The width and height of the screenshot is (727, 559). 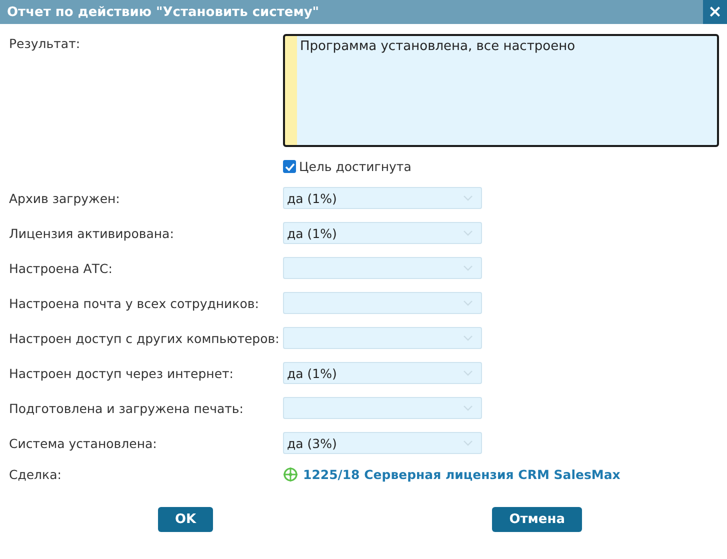 What do you see at coordinates (537, 519) in the screenshot?
I see `dialog-button: Отмена` at bounding box center [537, 519].